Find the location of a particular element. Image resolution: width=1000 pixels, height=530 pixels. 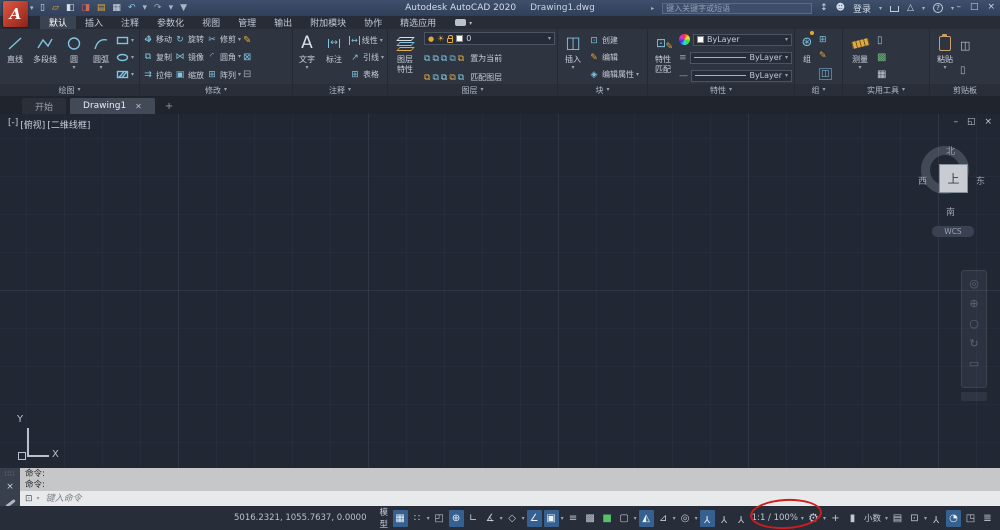

annotation-scale-value: 1:1 / 100% is located at coordinates (775, 518).